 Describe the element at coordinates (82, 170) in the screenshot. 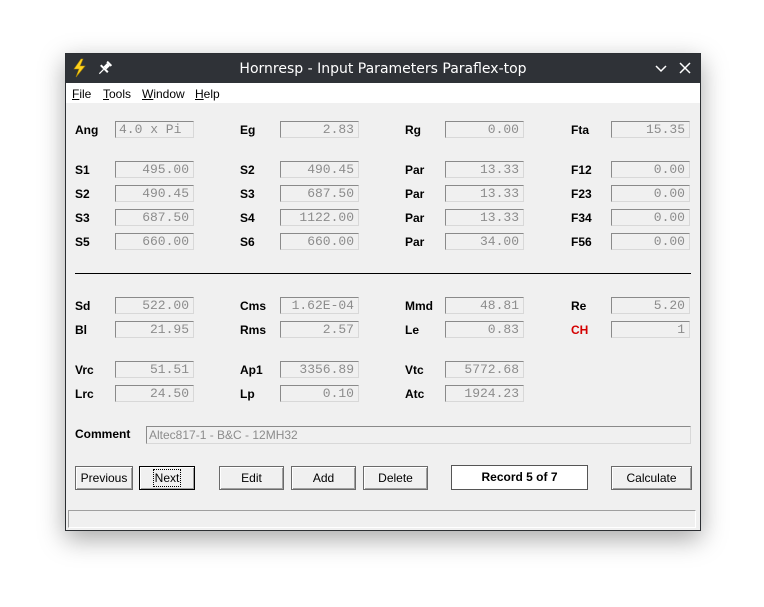

I see `param-label: S1` at that location.